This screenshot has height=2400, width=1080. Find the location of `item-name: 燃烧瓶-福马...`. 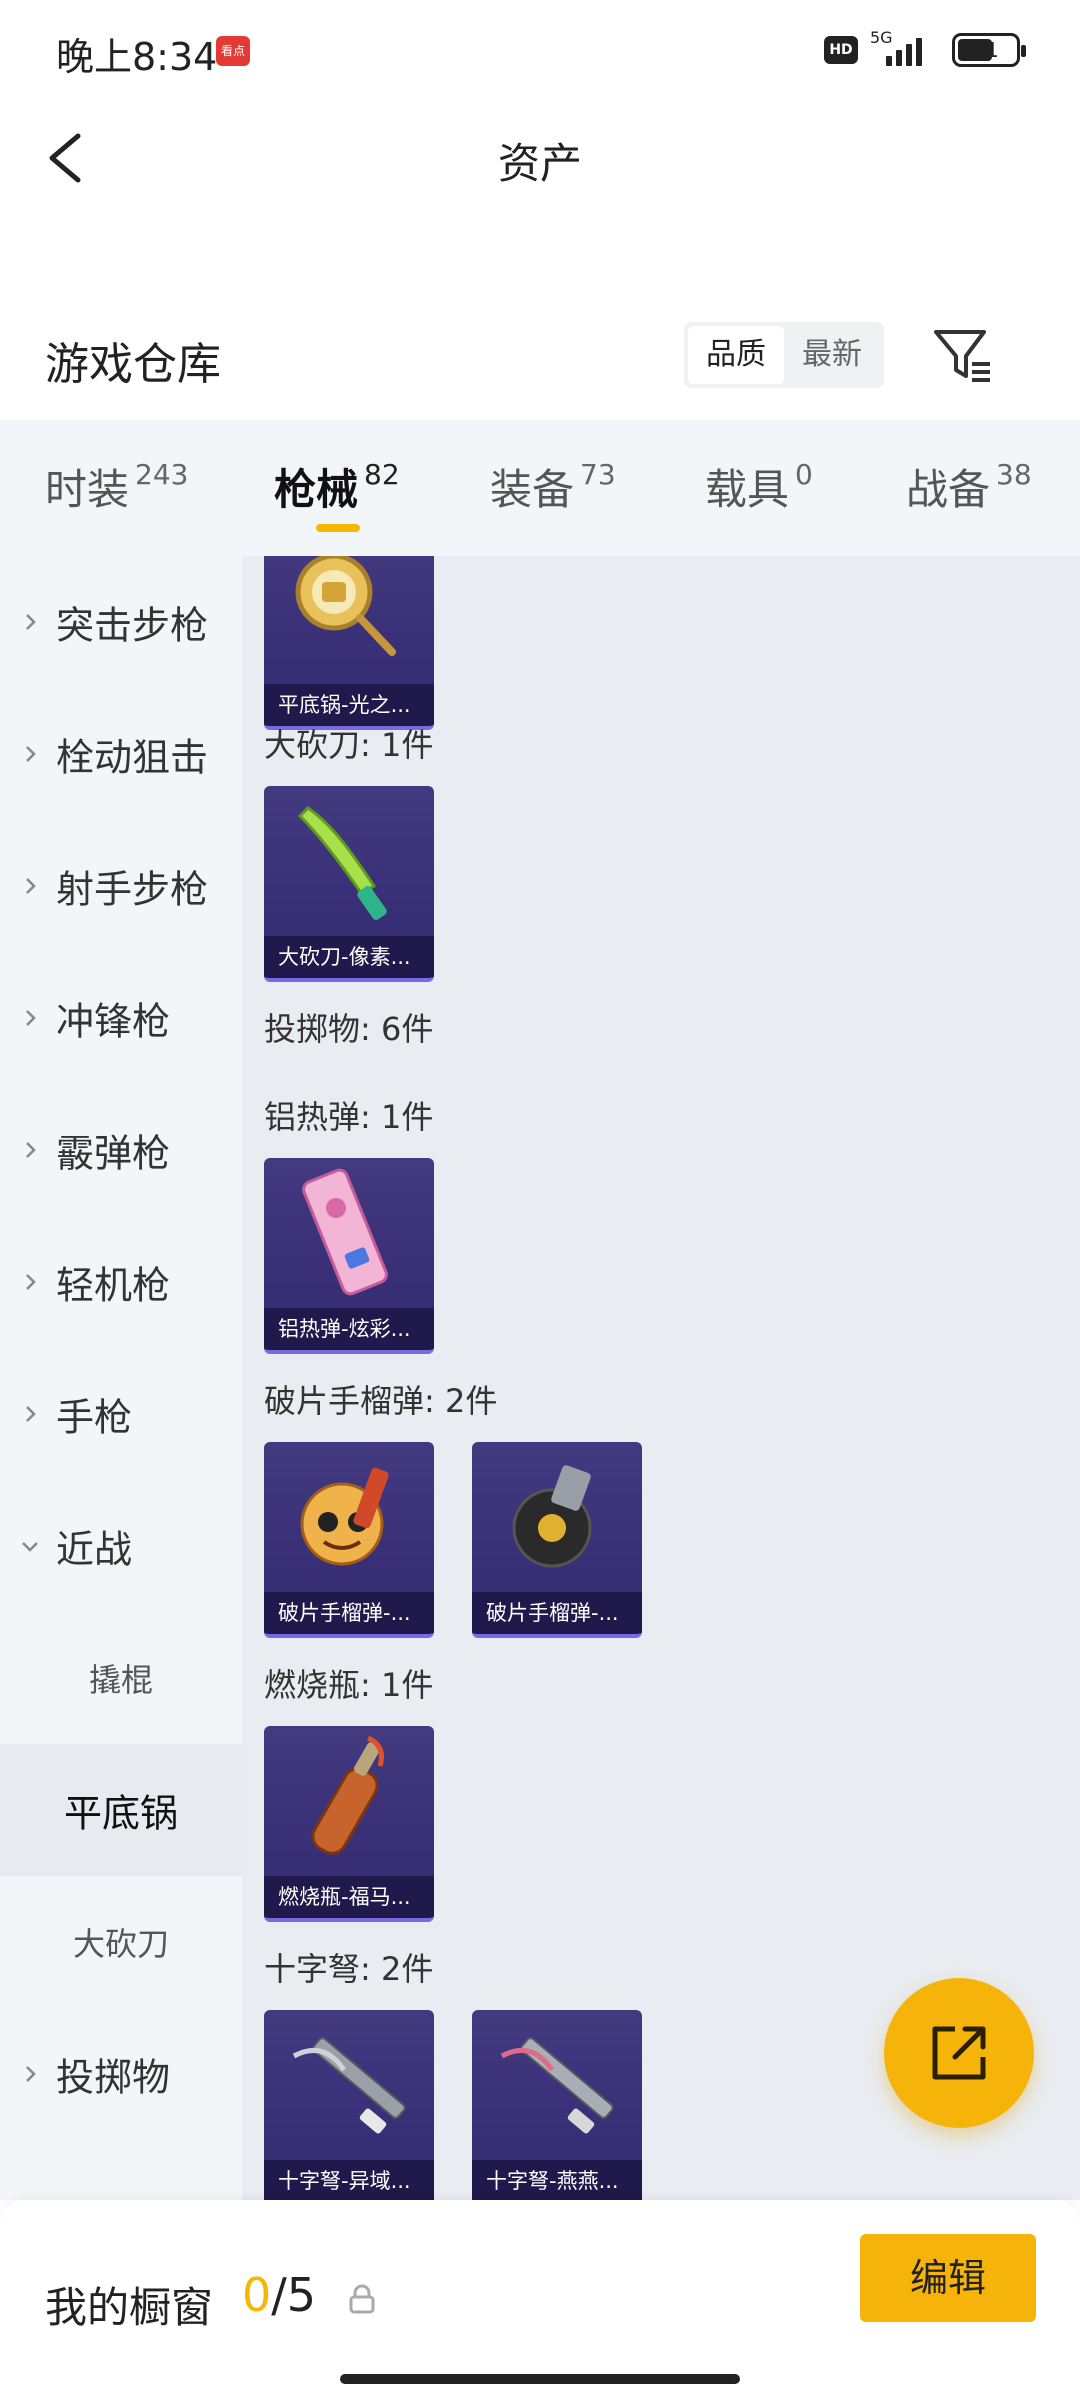

item-name: 燃烧瓶-福马... is located at coordinates (349, 1897).